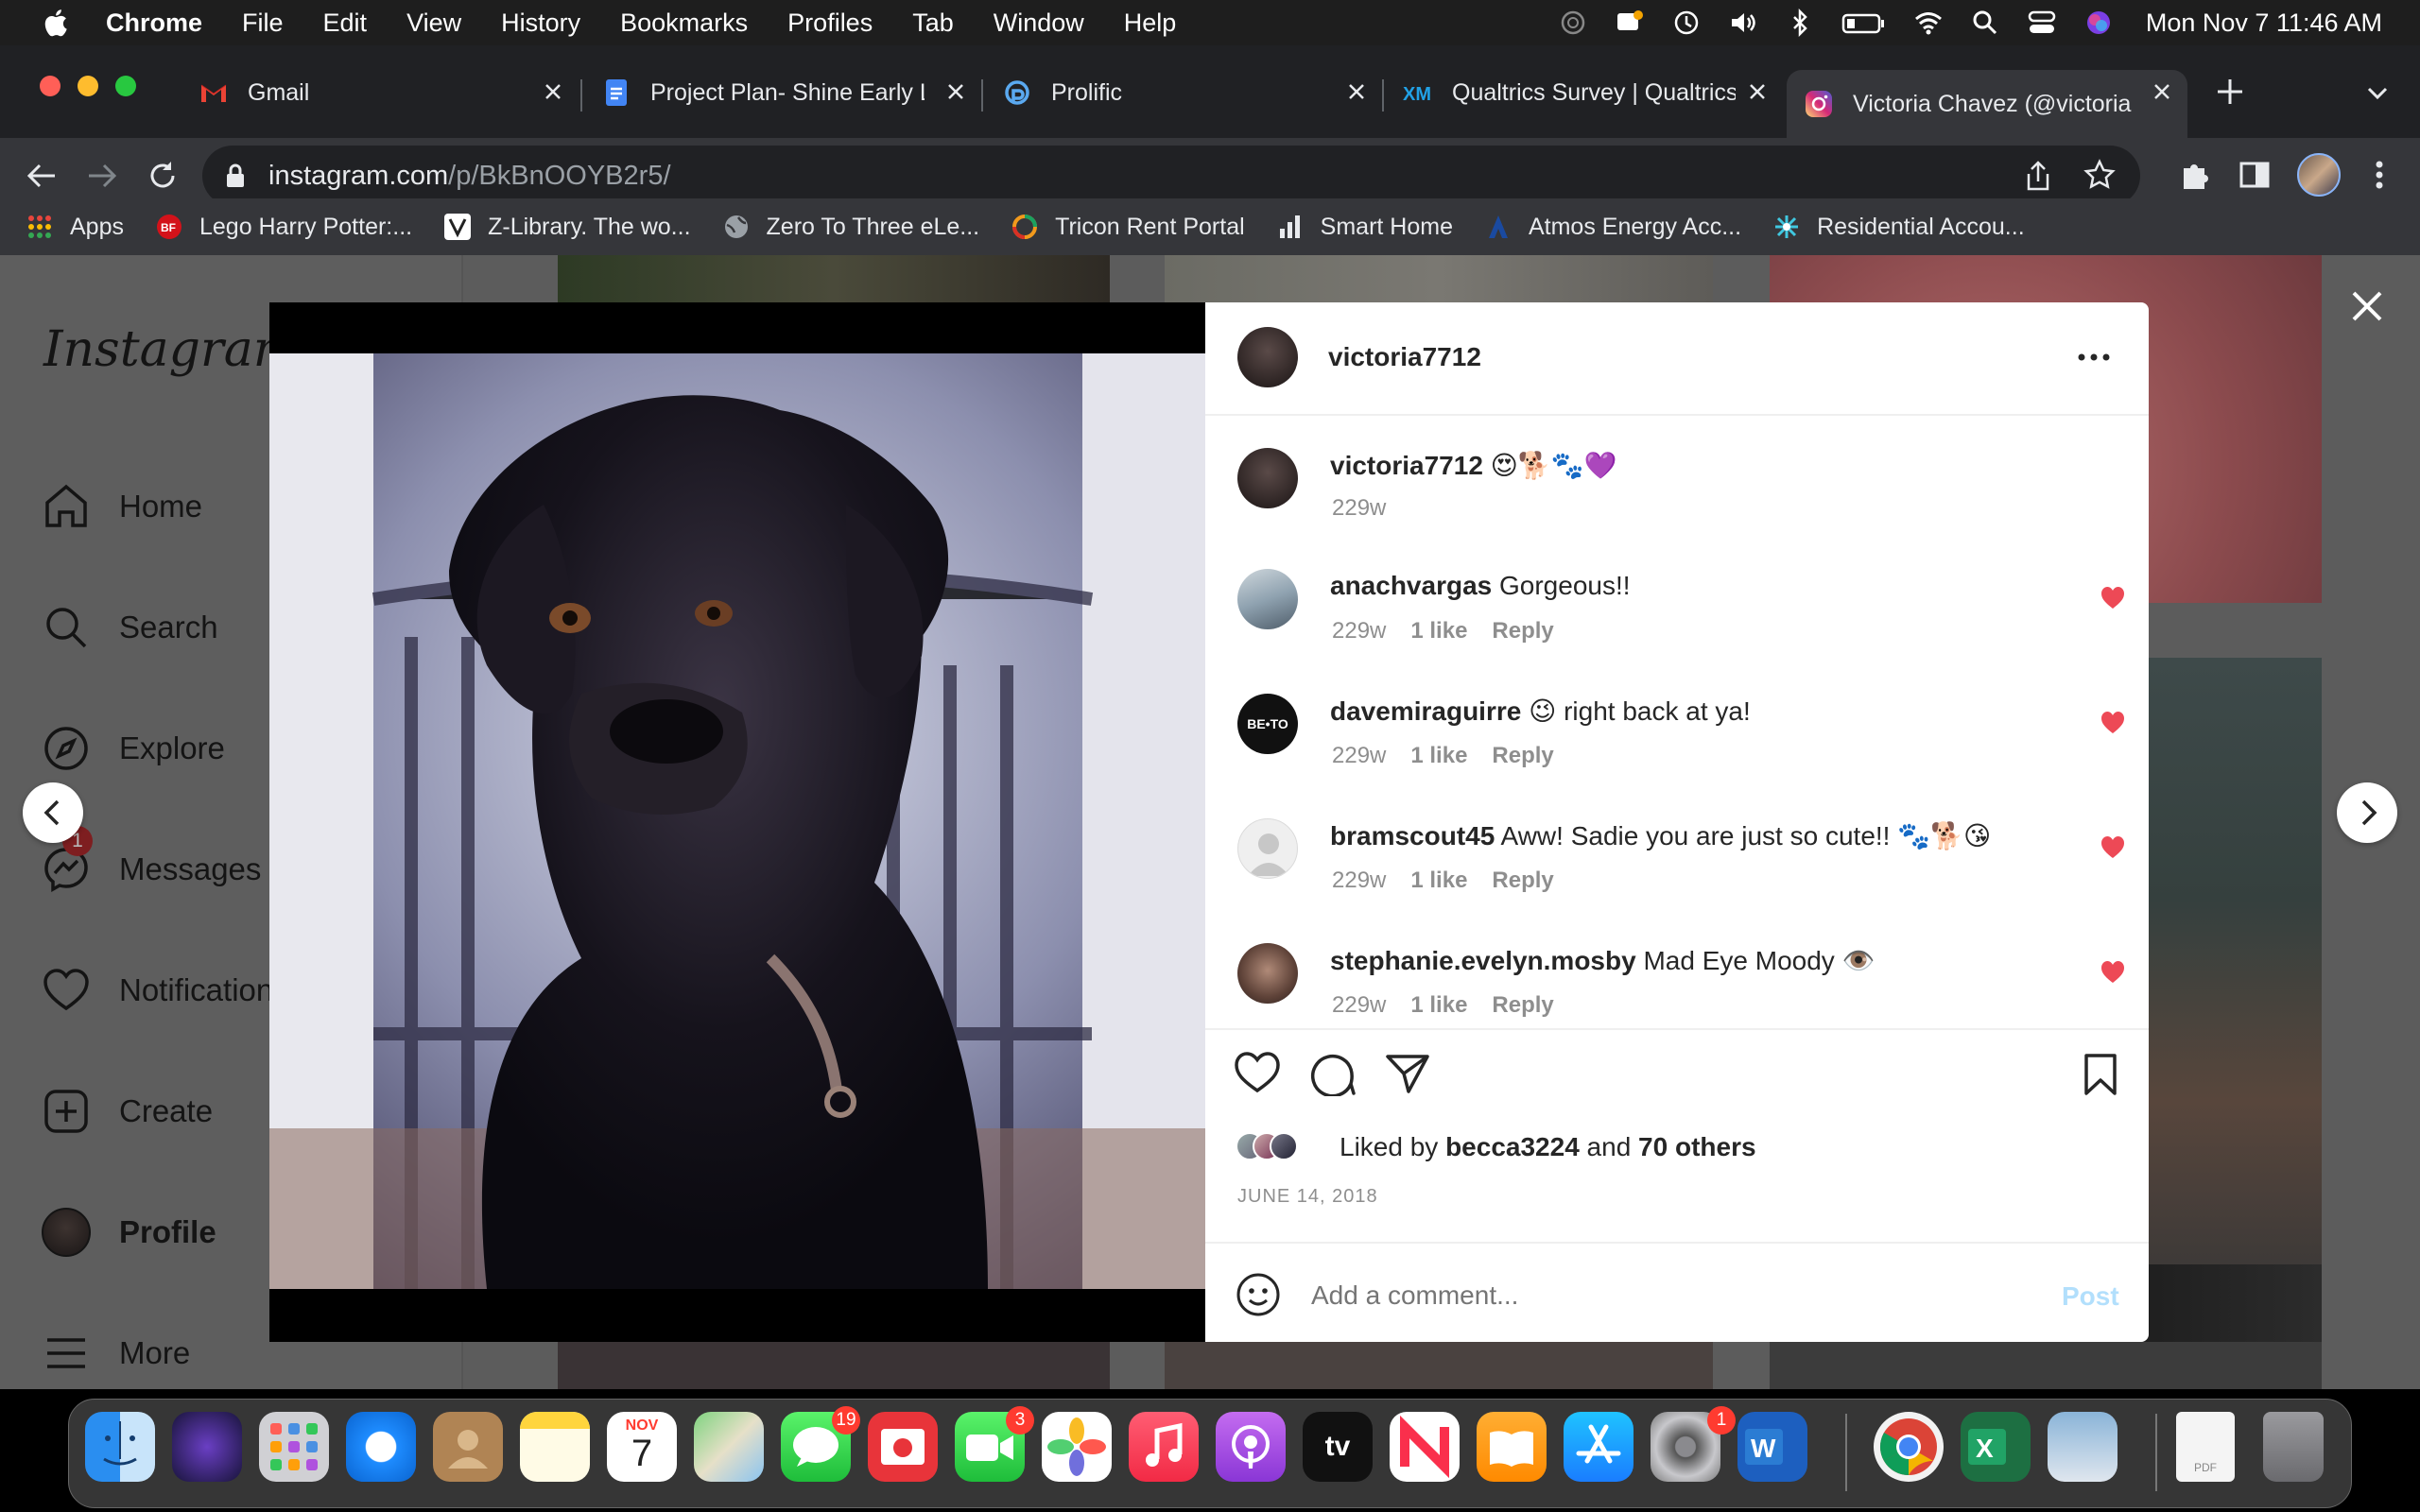 This screenshot has width=2420, height=1512. What do you see at coordinates (129, 1232) in the screenshot?
I see `nav-profile: Profile` at bounding box center [129, 1232].